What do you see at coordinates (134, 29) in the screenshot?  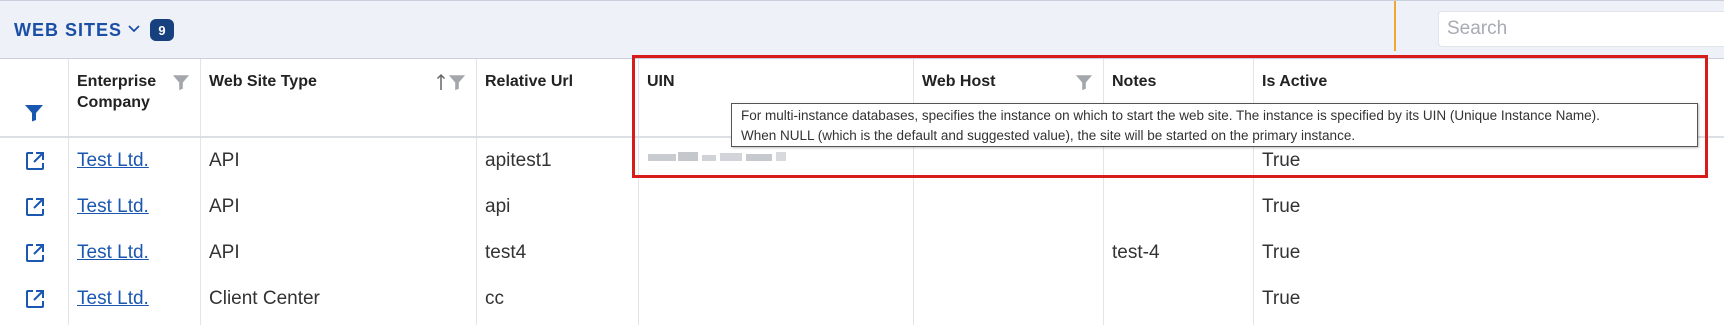 I see `chevron-down-icon` at bounding box center [134, 29].